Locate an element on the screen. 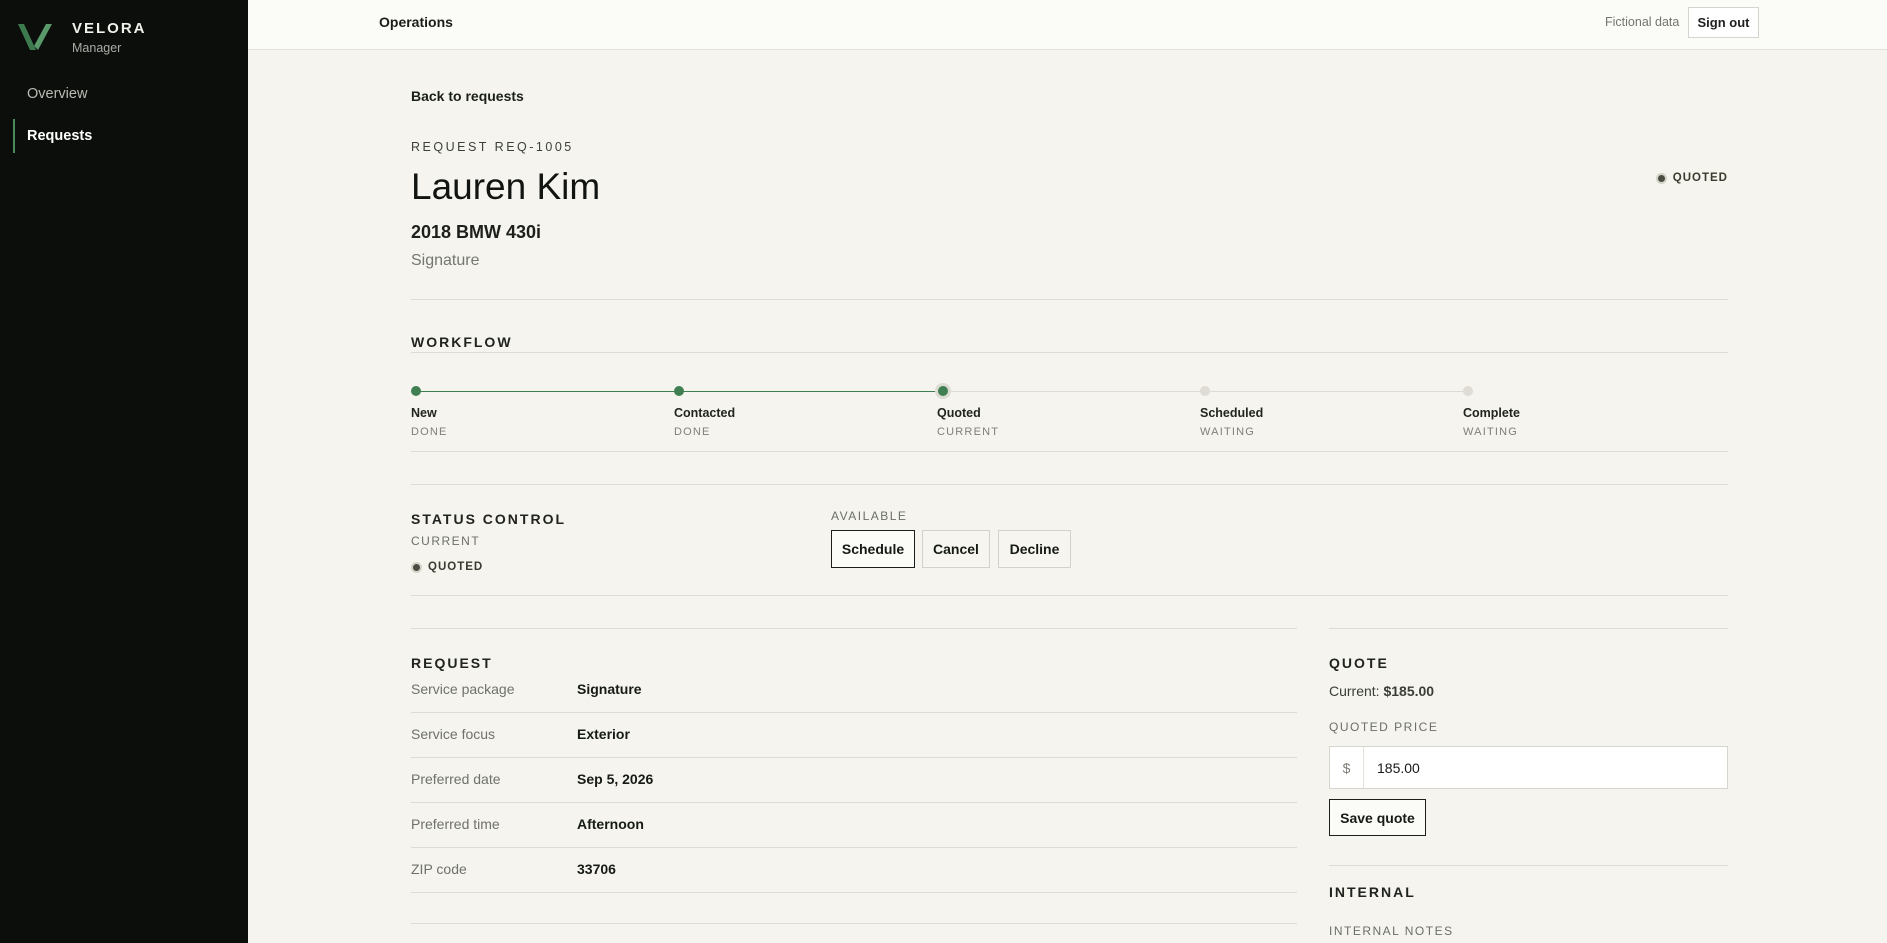 The height and width of the screenshot is (943, 1887). workflow-step-label: Contacted is located at coordinates (705, 413).